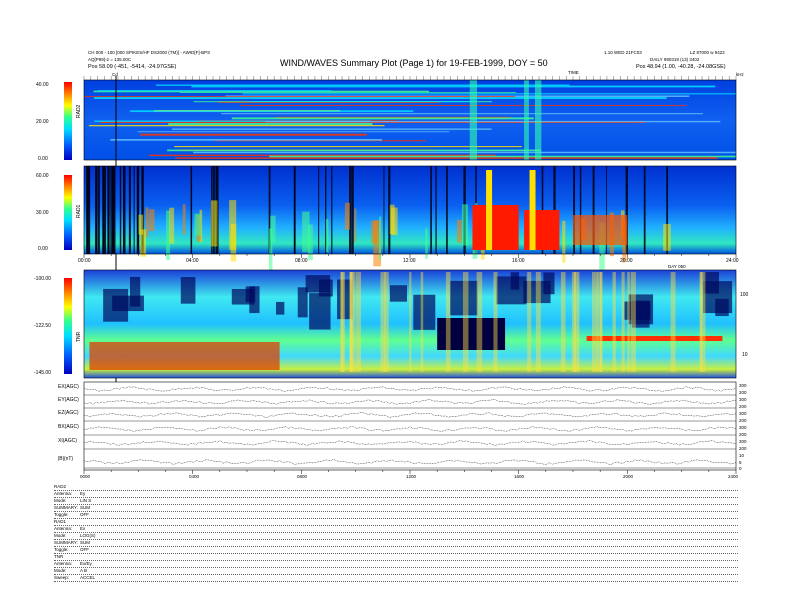 This screenshot has width=792, height=612. Describe the element at coordinates (740, 462) in the screenshot. I see `agc-rtick: 5` at that location.